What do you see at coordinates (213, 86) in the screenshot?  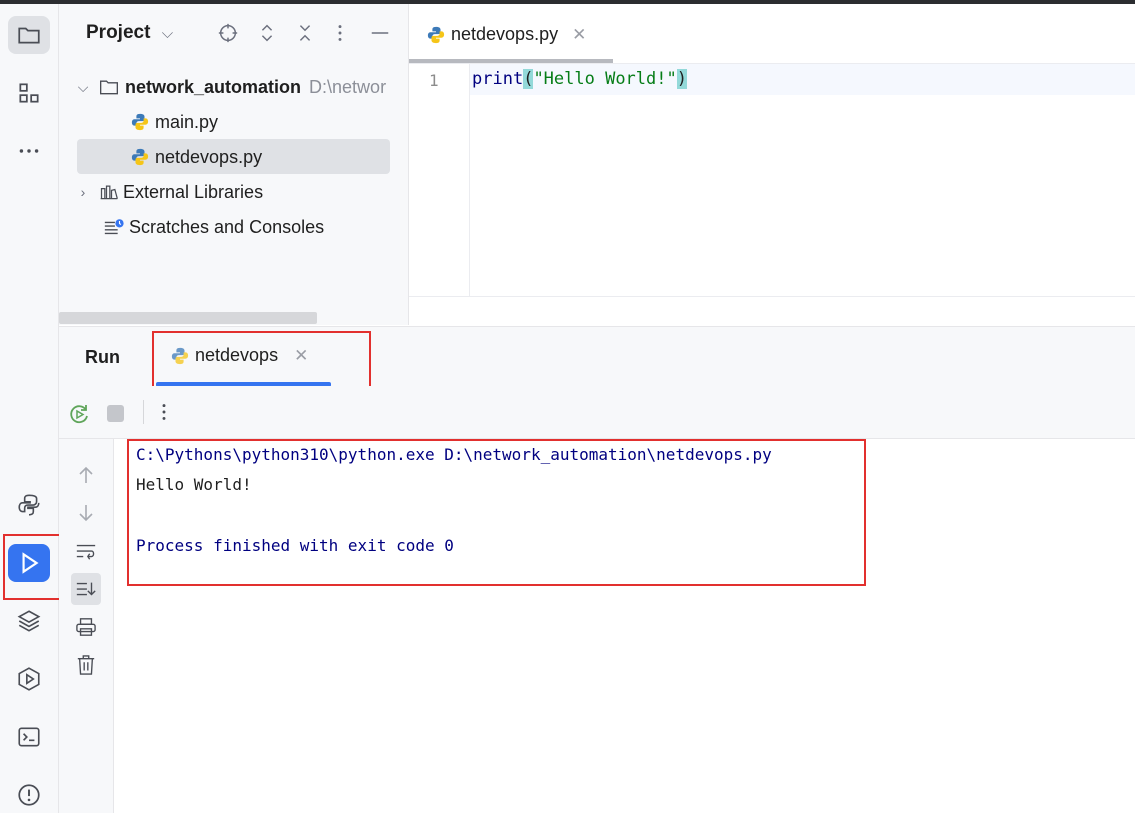 I see `project-root-name: network_automation` at bounding box center [213, 86].